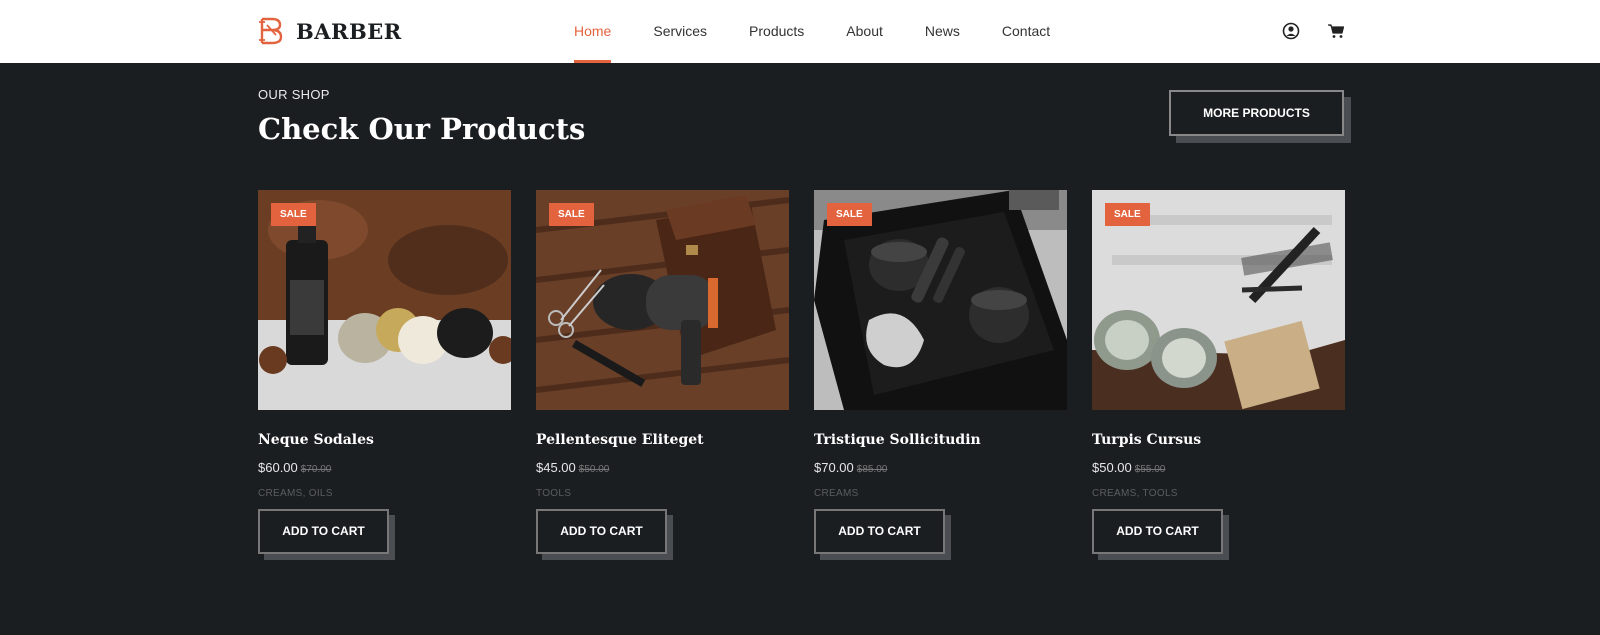  Describe the element at coordinates (940, 467) in the screenshot. I see `product-price: $70.00 $85.00` at that location.